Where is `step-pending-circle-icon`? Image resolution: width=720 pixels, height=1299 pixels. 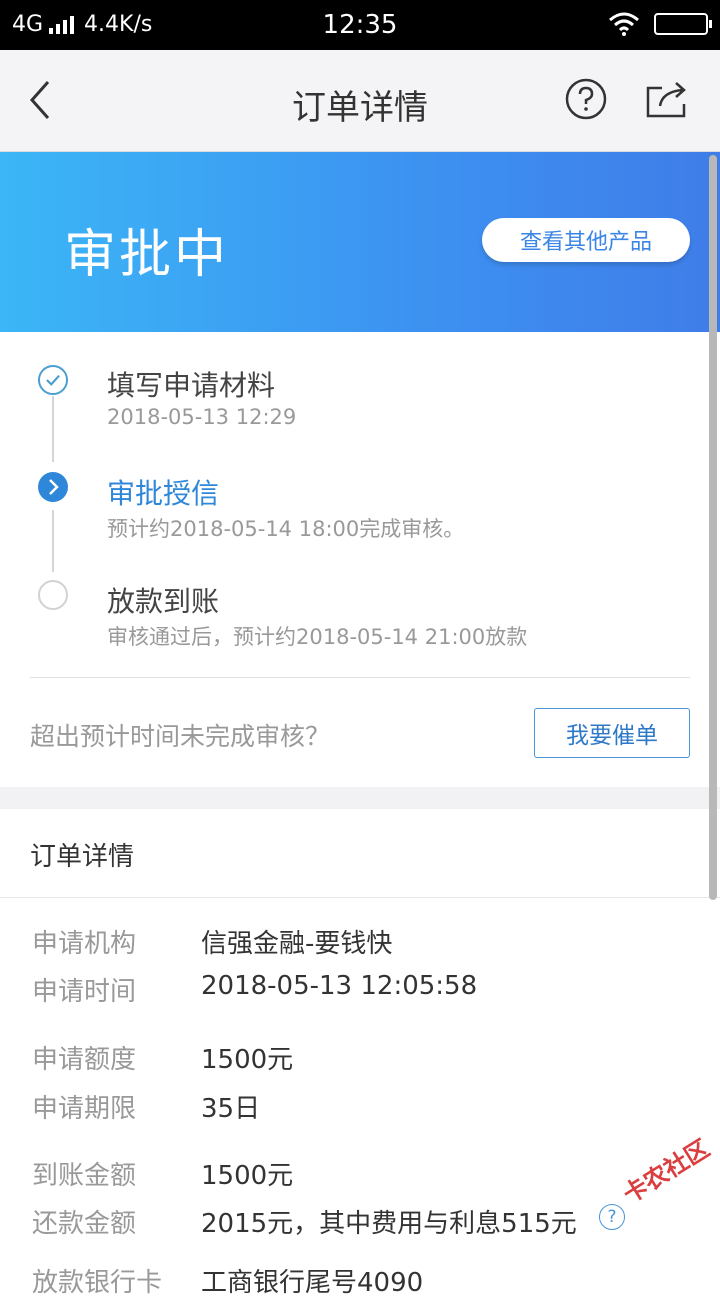 step-pending-circle-icon is located at coordinates (53, 595).